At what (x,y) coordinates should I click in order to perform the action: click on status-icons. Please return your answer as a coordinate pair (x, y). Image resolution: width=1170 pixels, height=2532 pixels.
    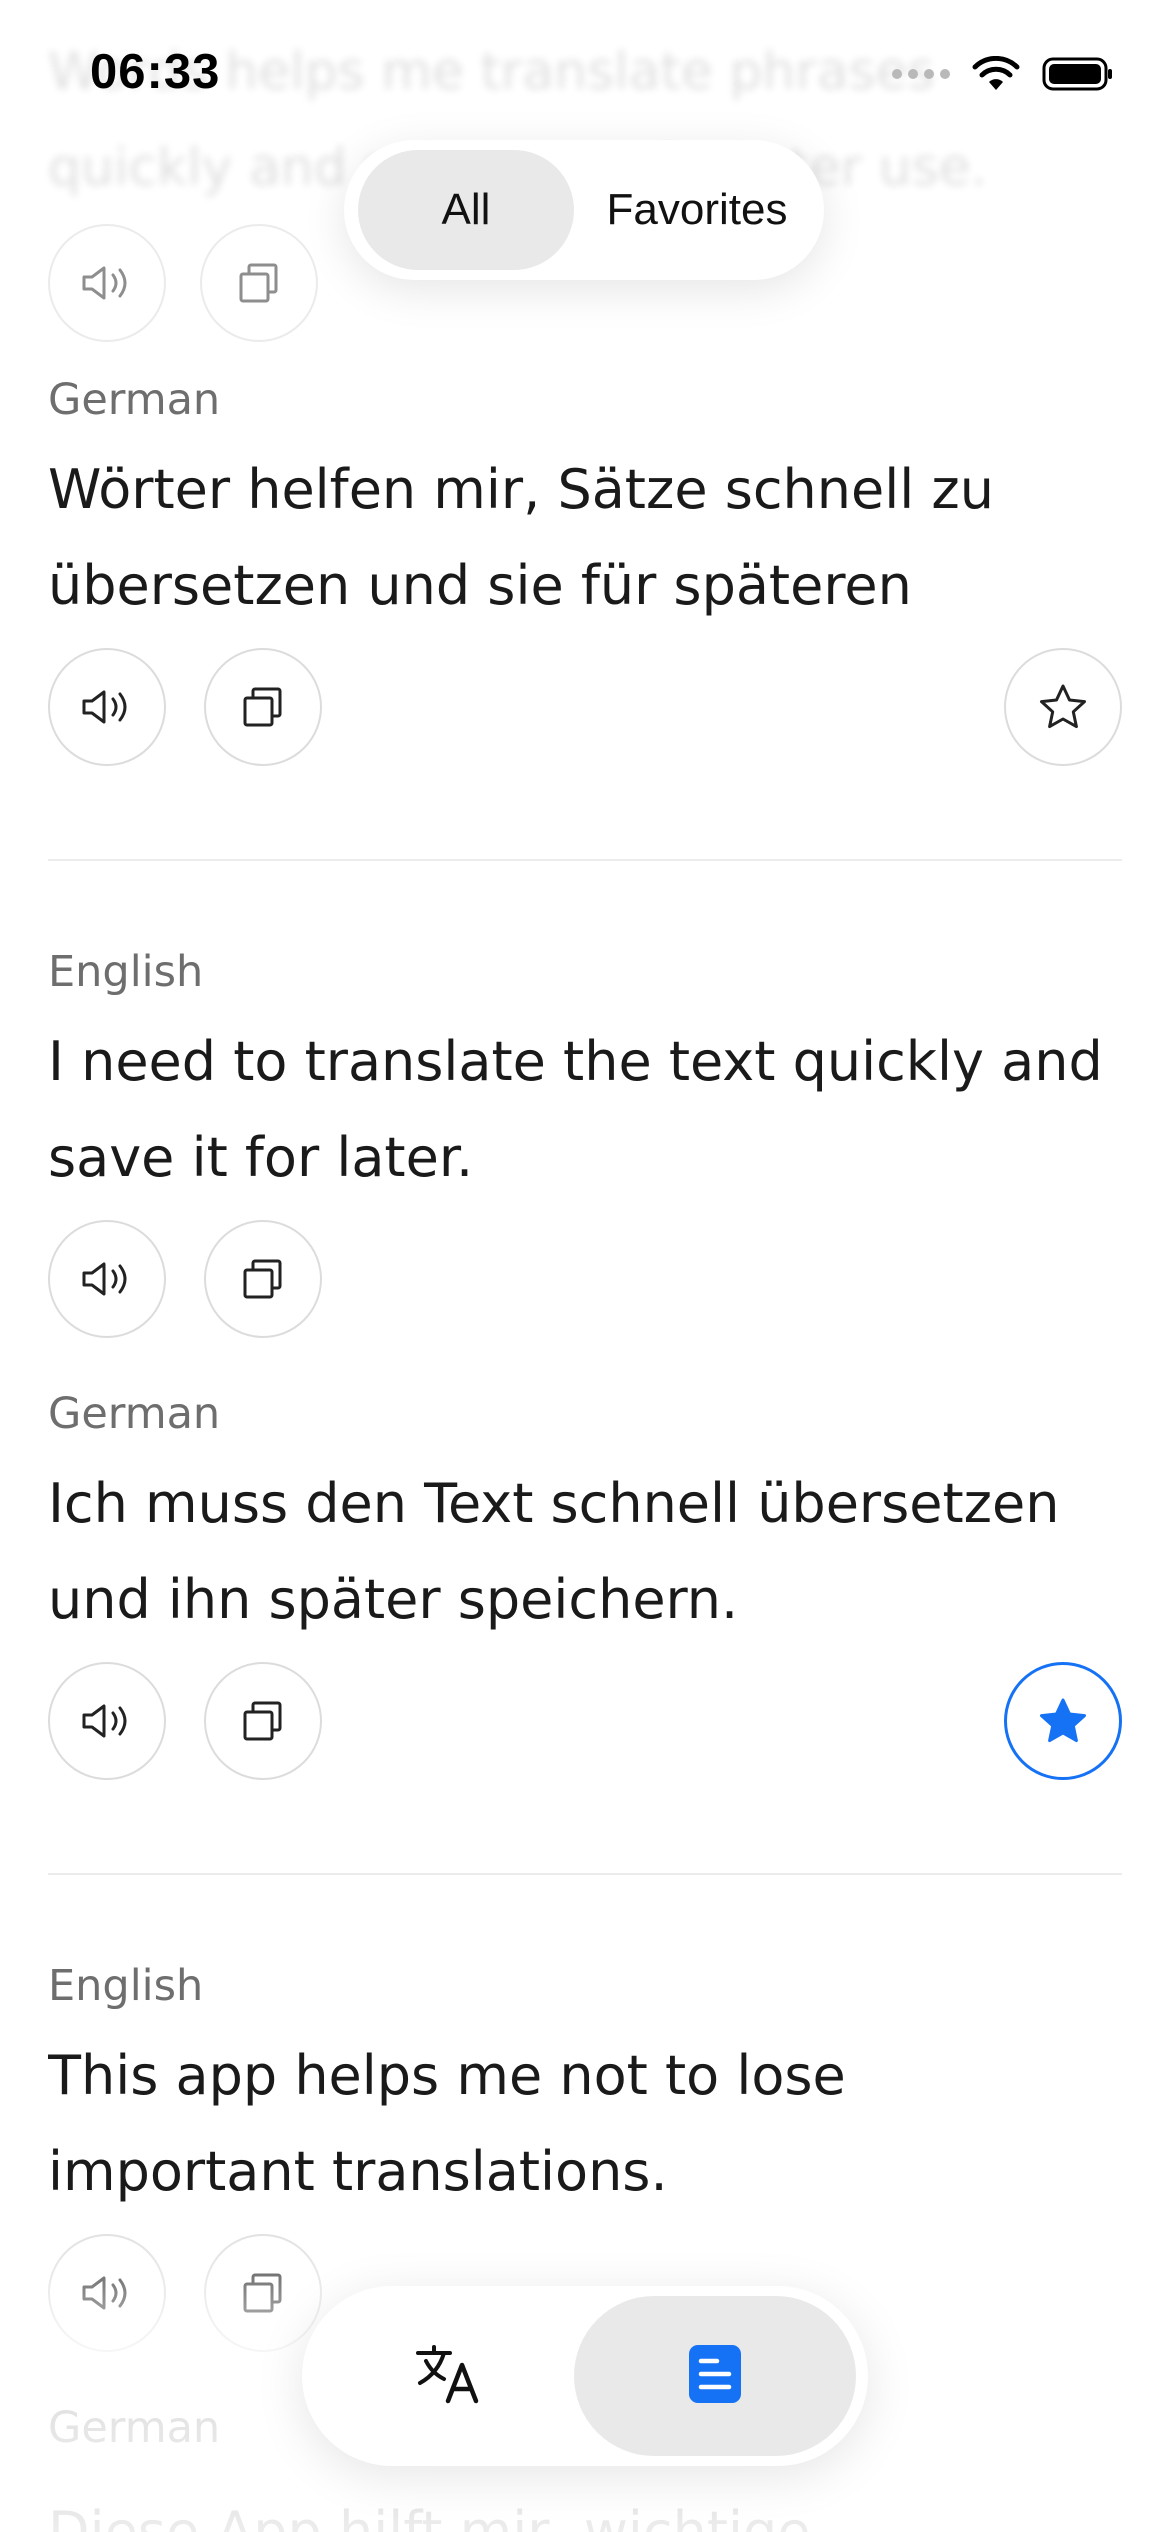
    Looking at the image, I should click on (1003, 74).